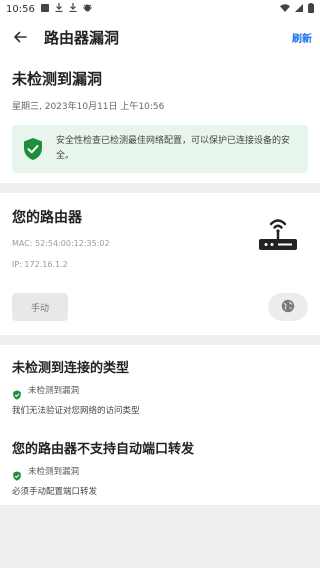 The width and height of the screenshot is (320, 568). What do you see at coordinates (40, 307) in the screenshot?
I see `manual-button: 手动` at bounding box center [40, 307].